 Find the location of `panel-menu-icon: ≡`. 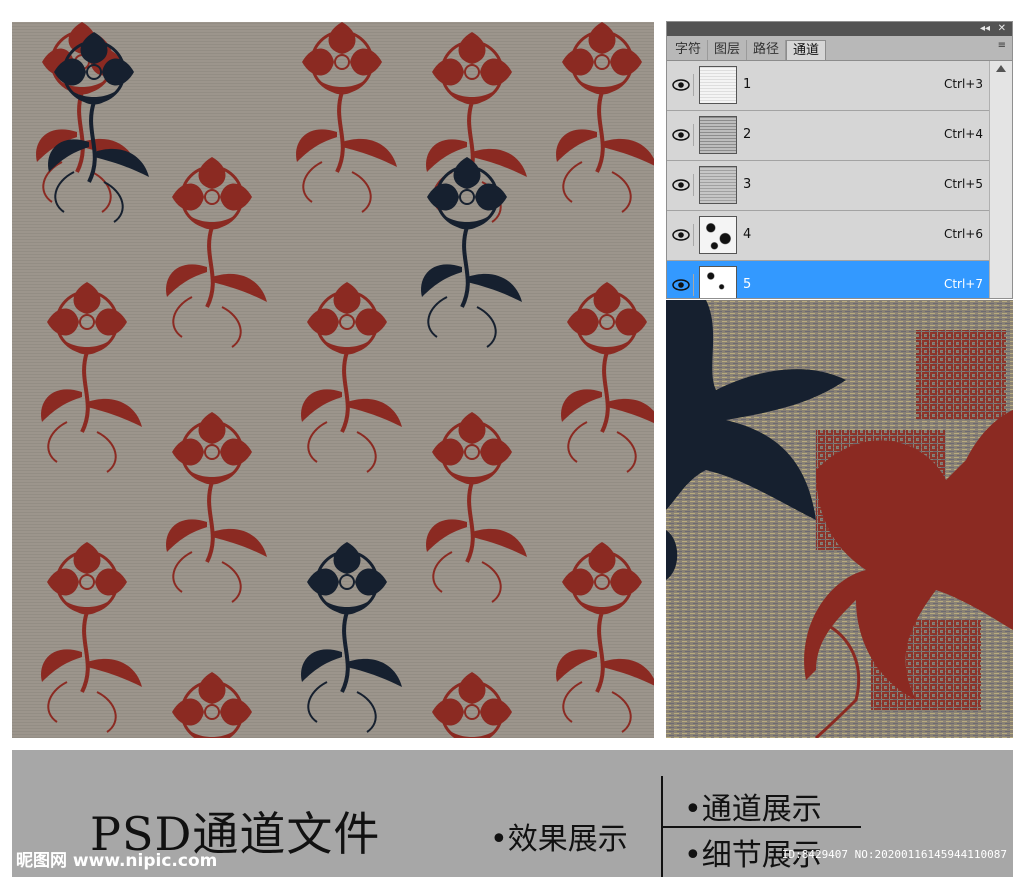

panel-menu-icon: ≡ is located at coordinates (1002, 45).